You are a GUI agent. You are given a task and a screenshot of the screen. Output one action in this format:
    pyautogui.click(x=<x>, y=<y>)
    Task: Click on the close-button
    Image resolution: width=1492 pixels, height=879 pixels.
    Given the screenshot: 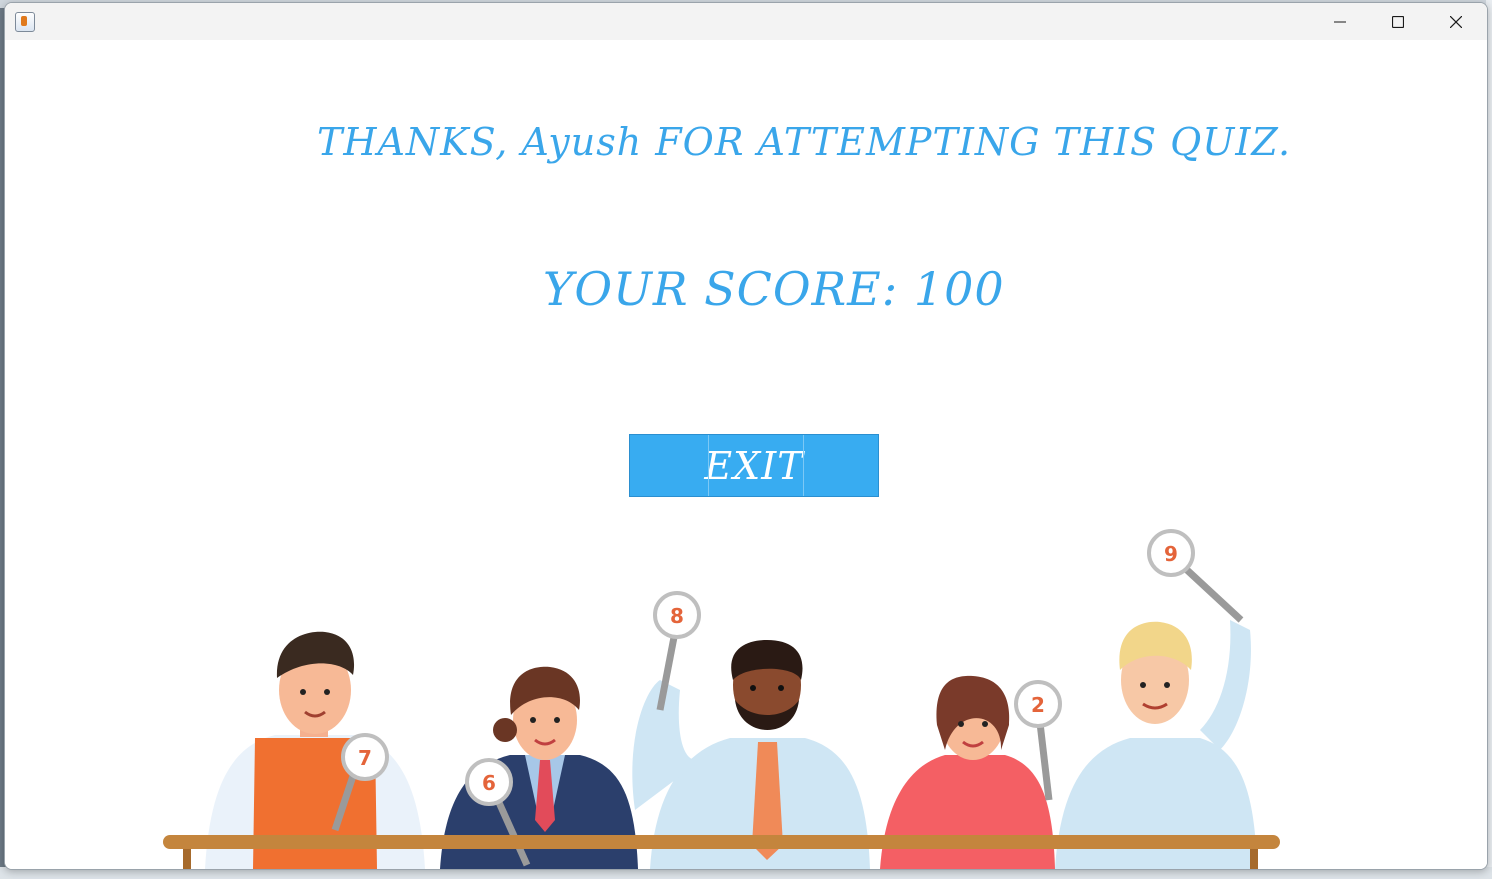 What is the action you would take?
    pyautogui.click(x=1456, y=21)
    